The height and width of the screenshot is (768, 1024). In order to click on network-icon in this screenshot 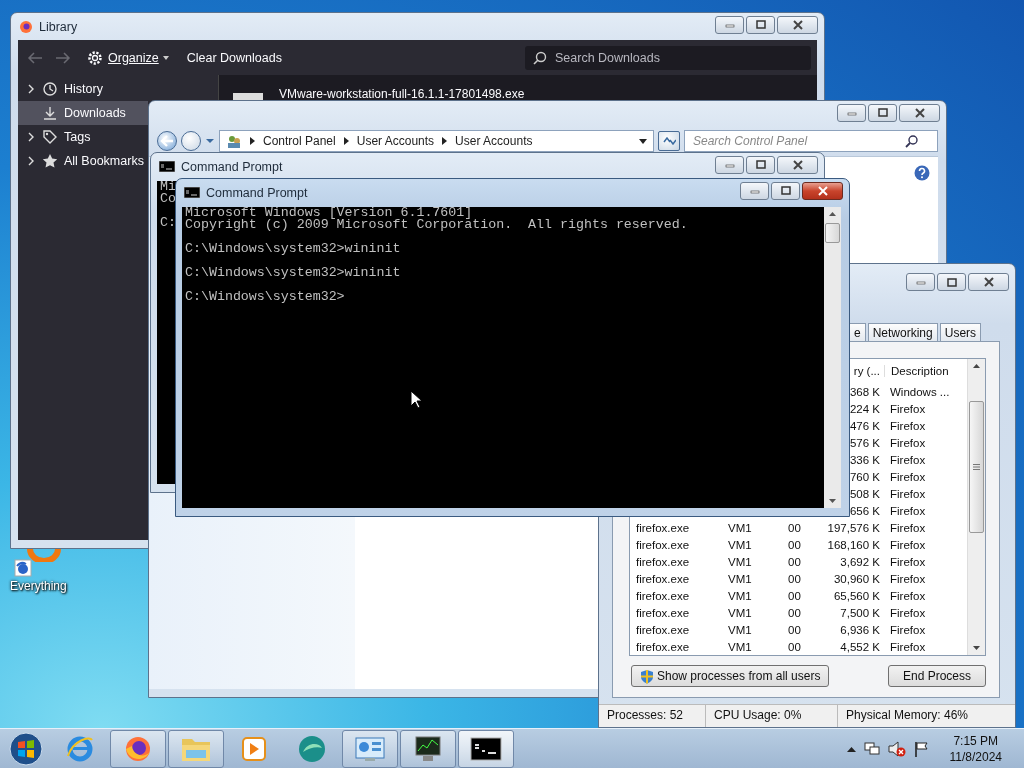, I will do `click(871, 748)`.